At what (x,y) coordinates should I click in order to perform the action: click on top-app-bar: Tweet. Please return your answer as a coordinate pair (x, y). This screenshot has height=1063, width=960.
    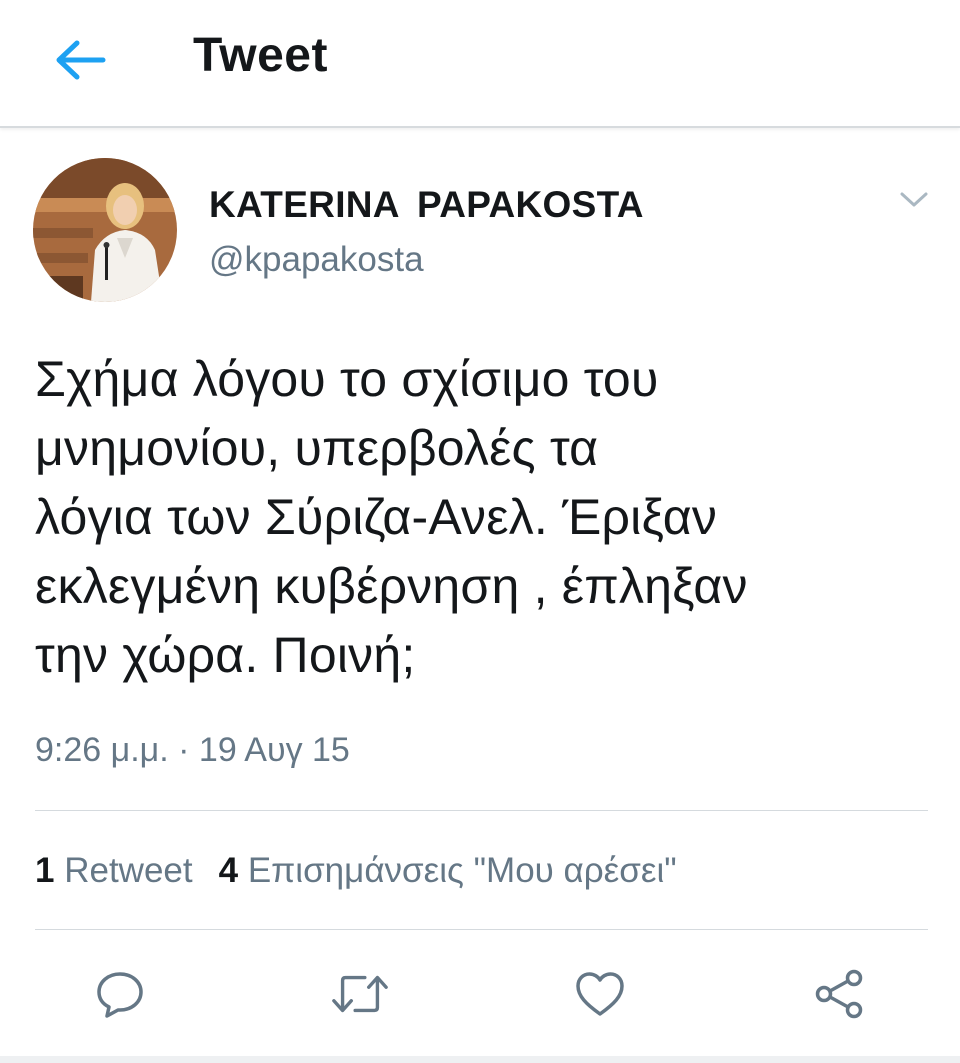
    Looking at the image, I should click on (480, 64).